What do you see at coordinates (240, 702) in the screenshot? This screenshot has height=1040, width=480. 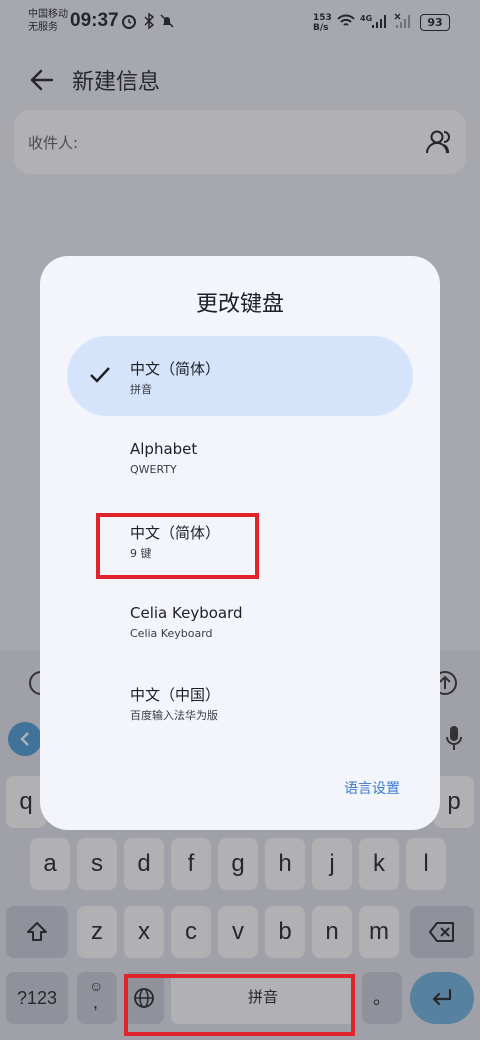 I see `keyboard-option-baidu: 中文（中国） 百度输入法华为版` at bounding box center [240, 702].